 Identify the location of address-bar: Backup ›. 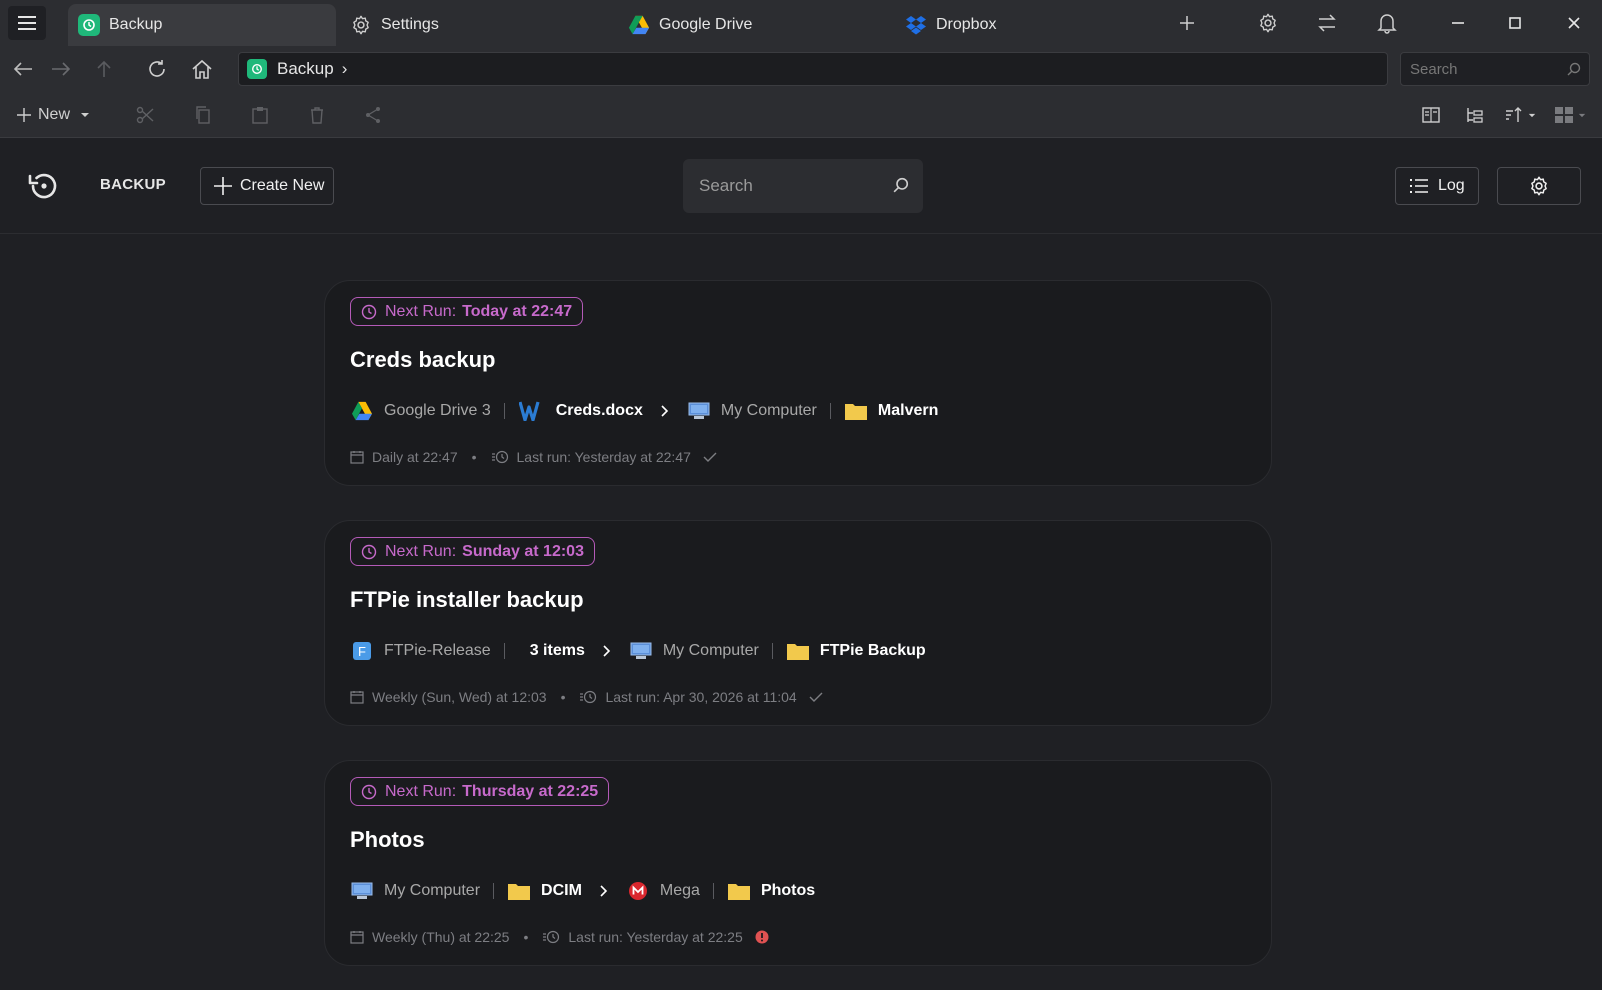
(813, 69).